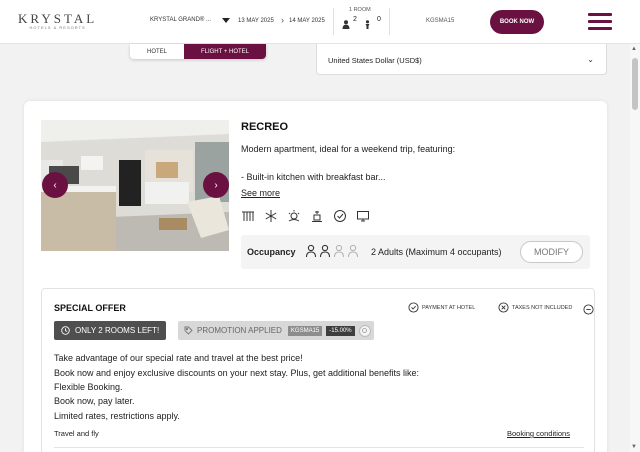 The width and height of the screenshot is (640, 452). I want to click on booking-conditions-link: Booking conditions, so click(538, 433).